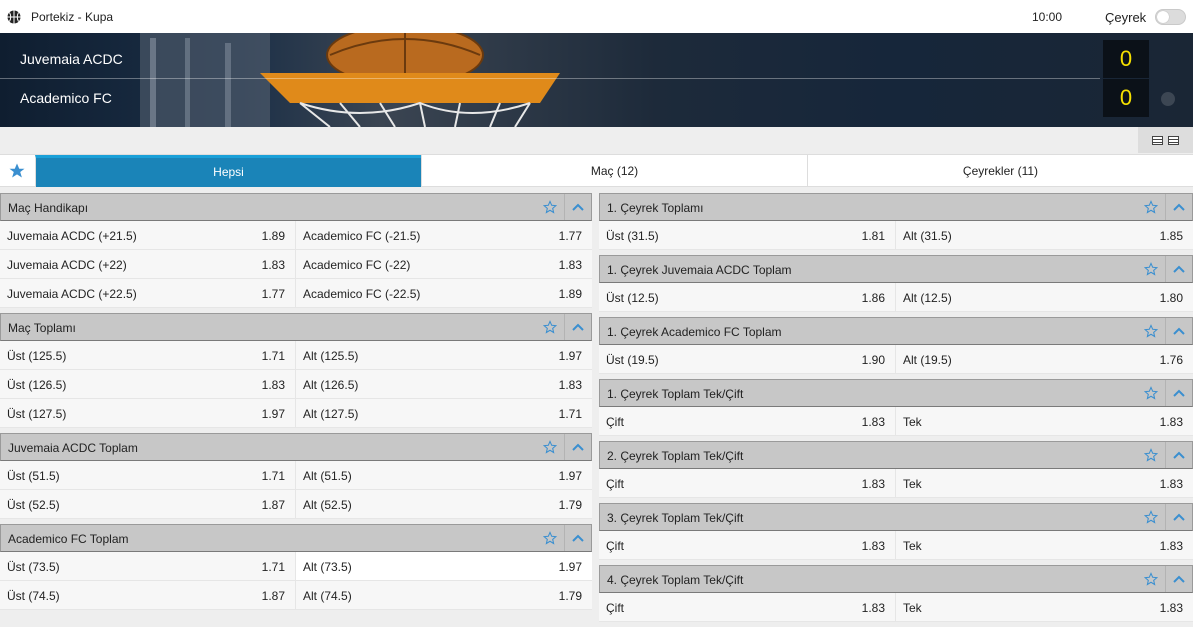  Describe the element at coordinates (747, 235) in the screenshot. I see `odds-button: Üst (31.5) 1.81` at that location.